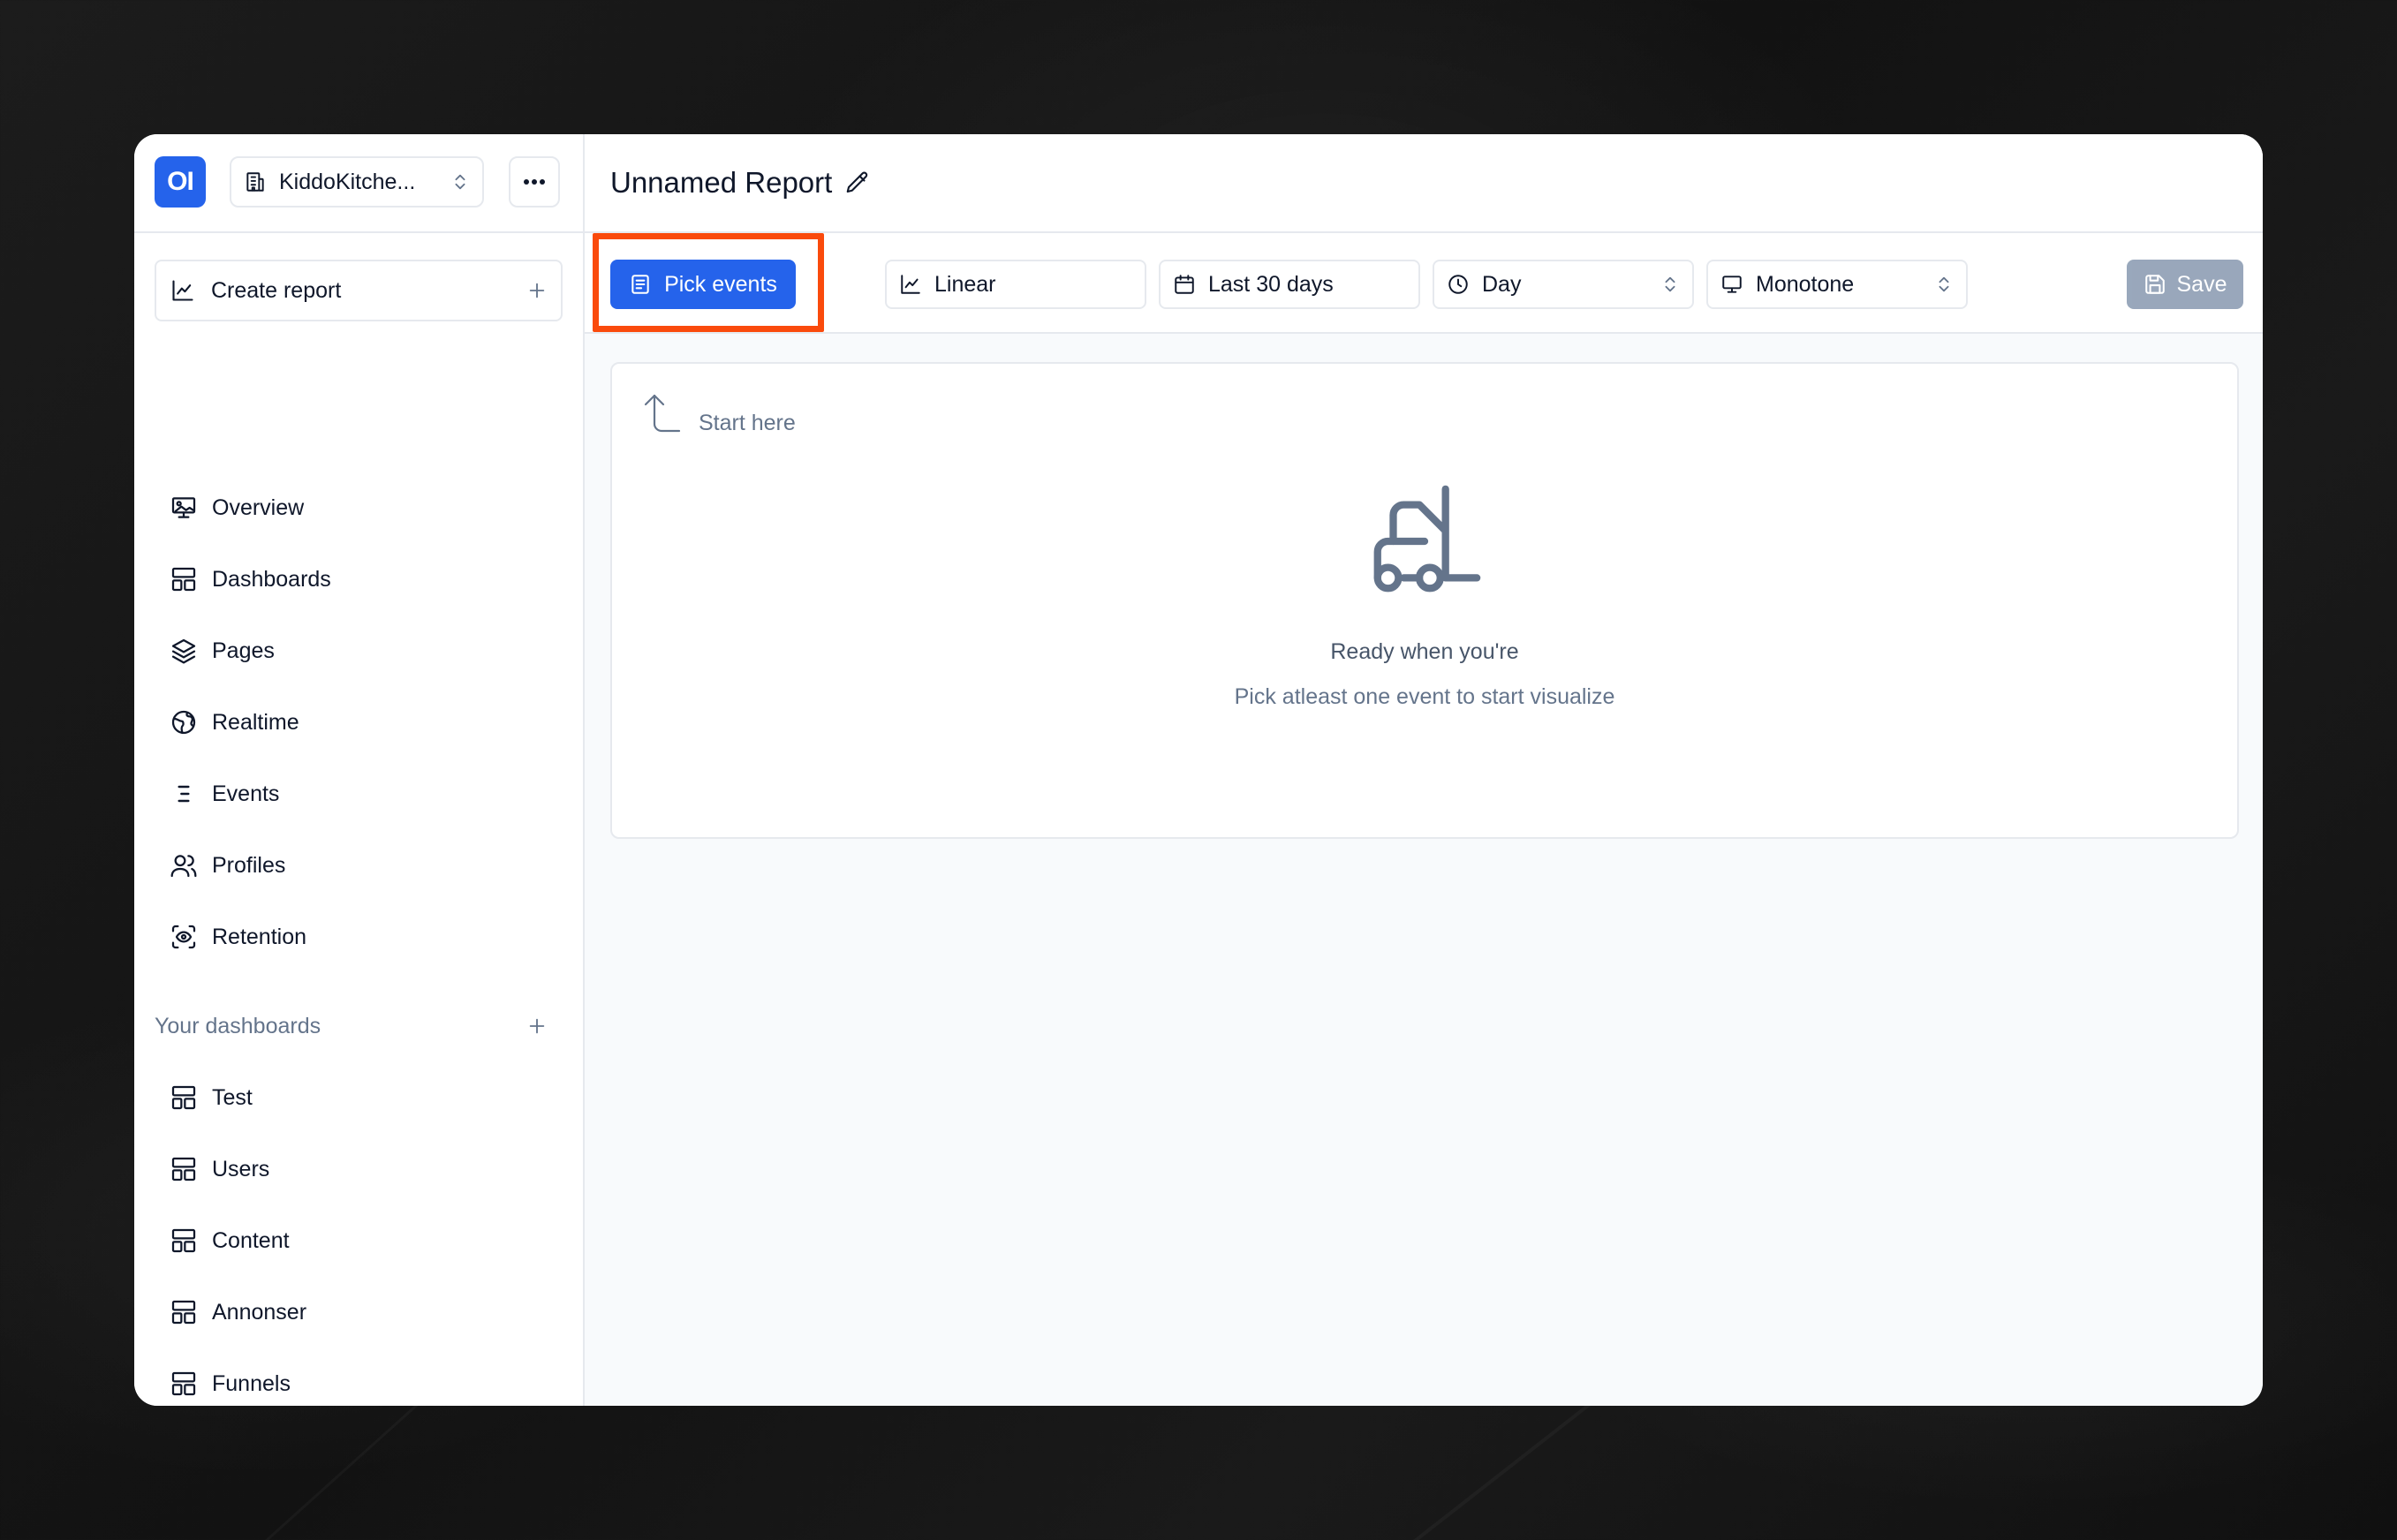  I want to click on pick-events-label: Pick events, so click(720, 284).